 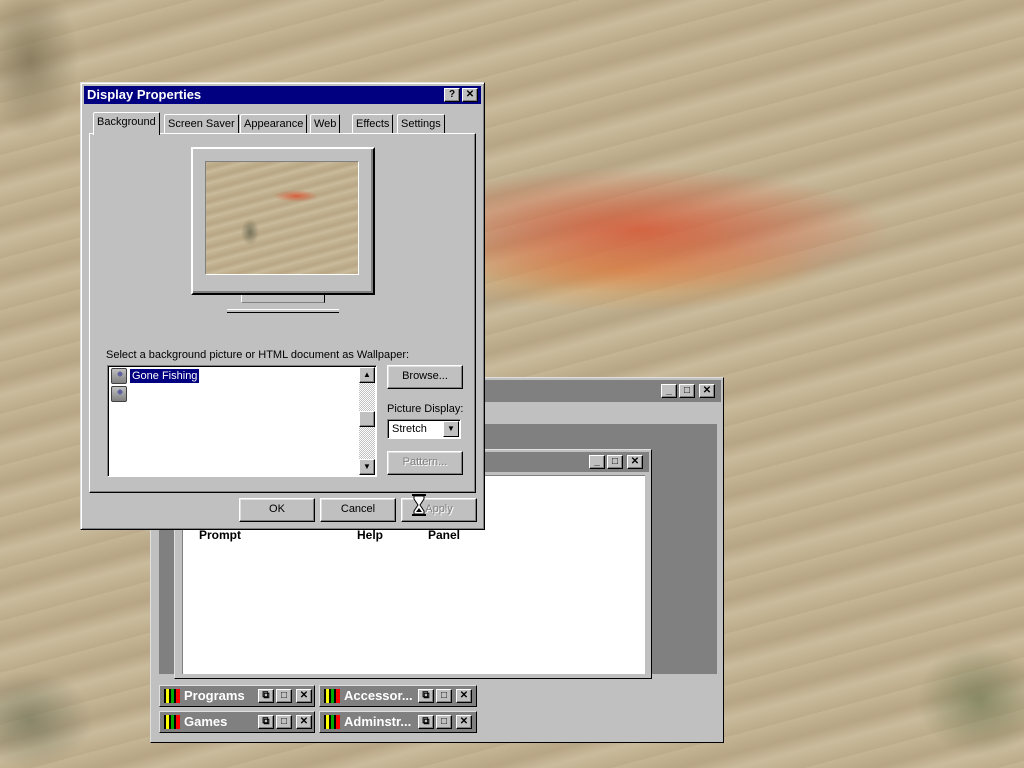 I want to click on scroll-up-button: ▲, so click(x=367, y=375).